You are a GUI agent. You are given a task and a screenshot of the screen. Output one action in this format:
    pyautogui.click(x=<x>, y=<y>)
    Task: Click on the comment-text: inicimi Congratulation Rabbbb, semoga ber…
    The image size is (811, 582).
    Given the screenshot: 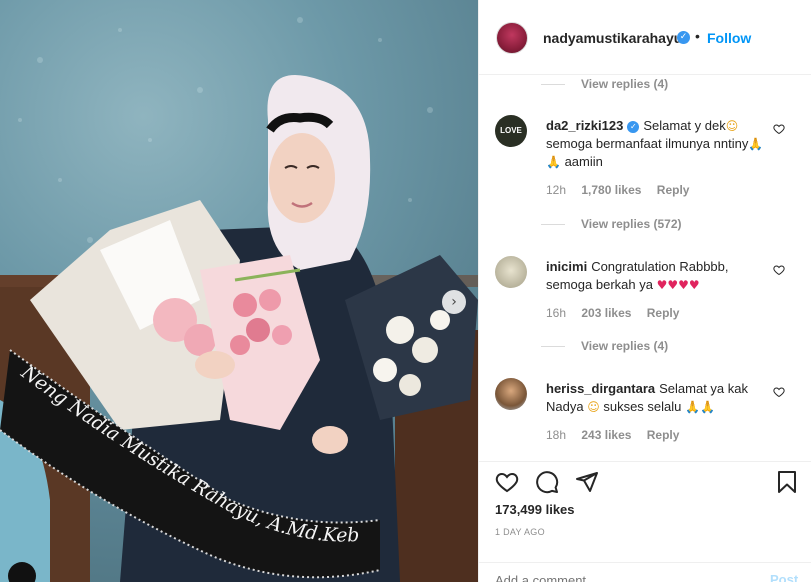 What is the action you would take?
    pyautogui.click(x=656, y=276)
    